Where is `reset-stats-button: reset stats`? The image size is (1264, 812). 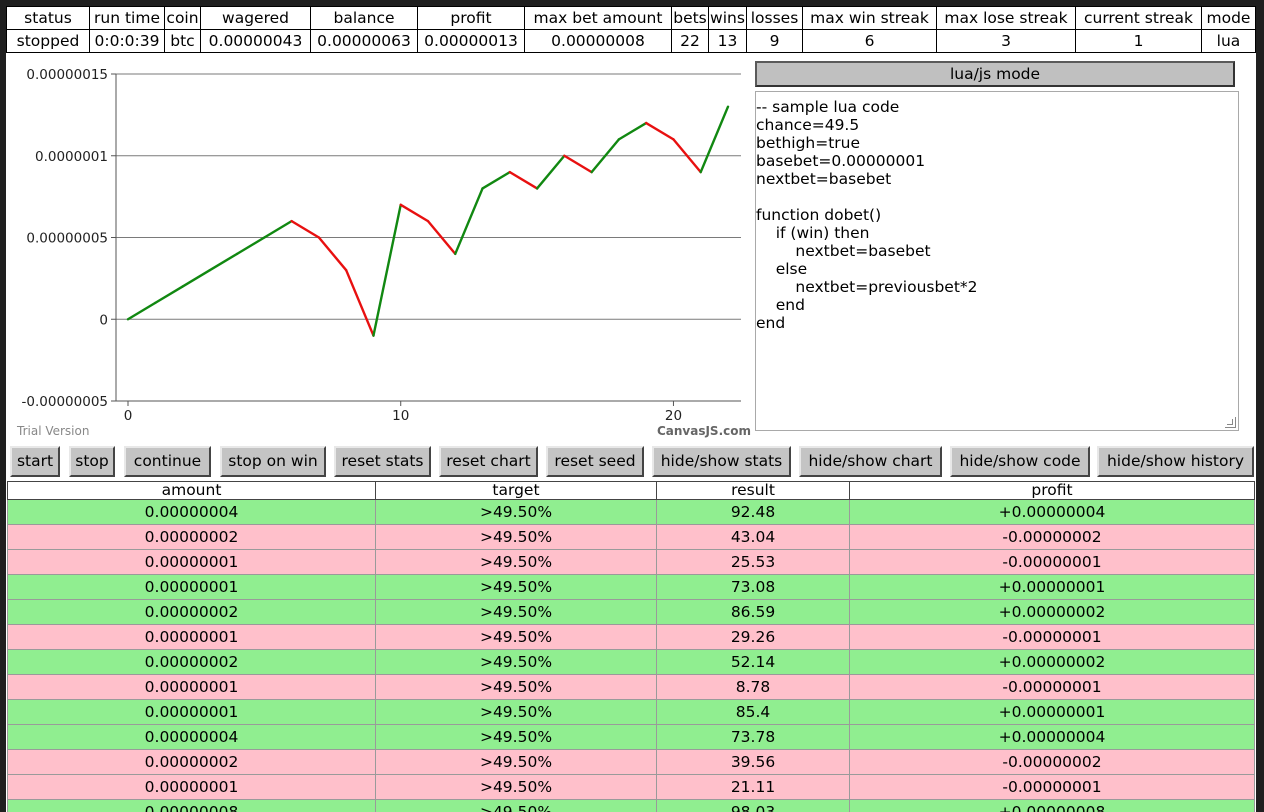
reset-stats-button: reset stats is located at coordinates (382, 461).